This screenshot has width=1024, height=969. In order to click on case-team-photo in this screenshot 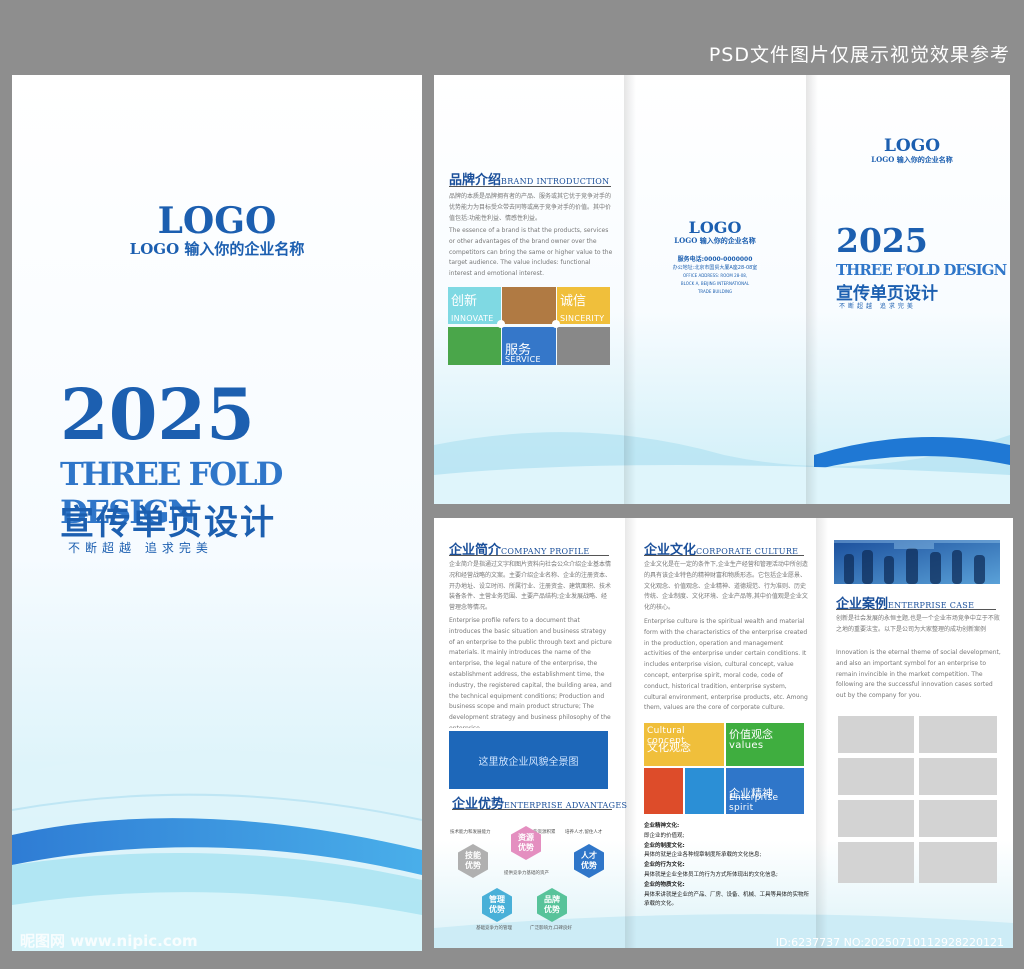, I will do `click(917, 562)`.